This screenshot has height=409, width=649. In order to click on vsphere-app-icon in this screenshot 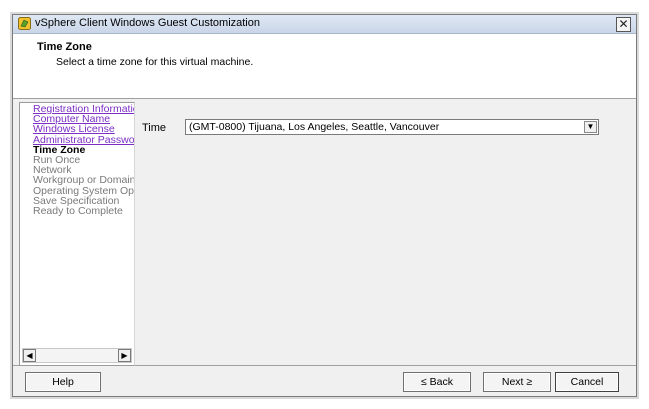, I will do `click(24, 23)`.